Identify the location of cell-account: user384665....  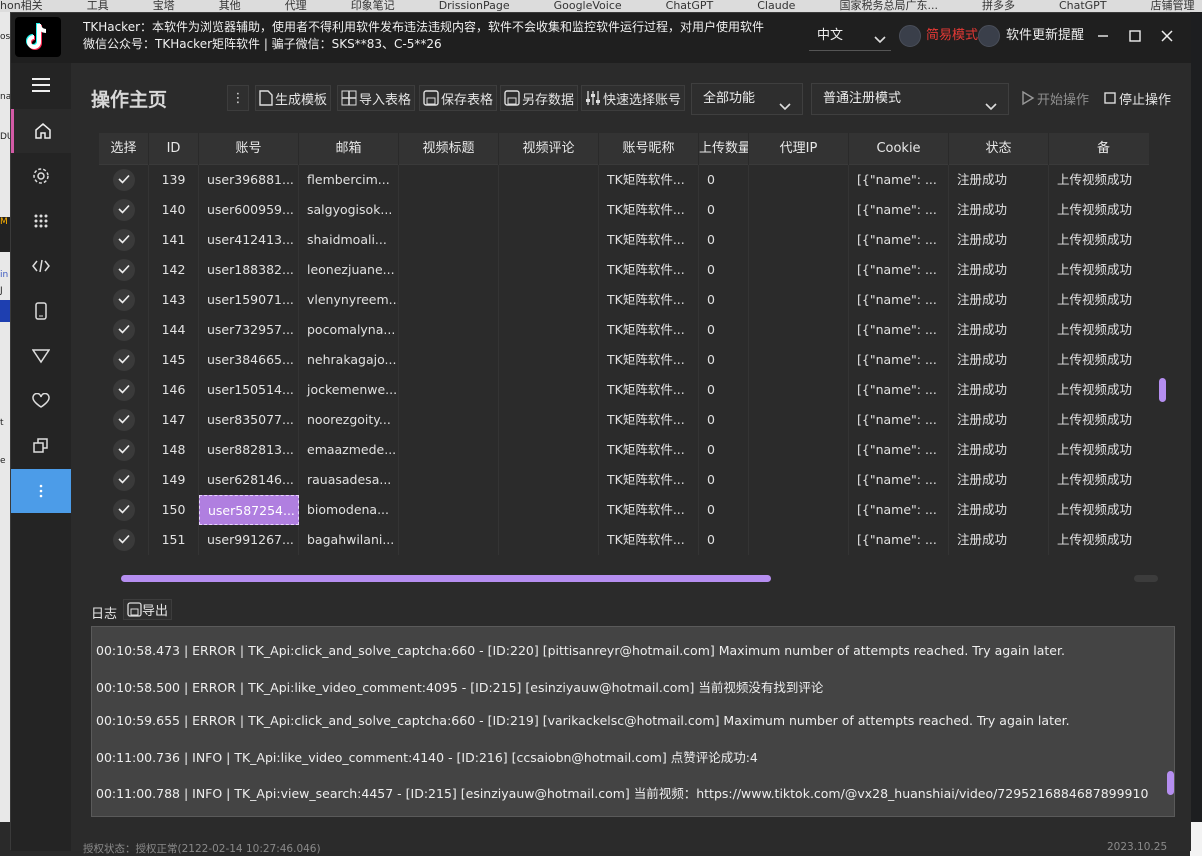
(249, 360).